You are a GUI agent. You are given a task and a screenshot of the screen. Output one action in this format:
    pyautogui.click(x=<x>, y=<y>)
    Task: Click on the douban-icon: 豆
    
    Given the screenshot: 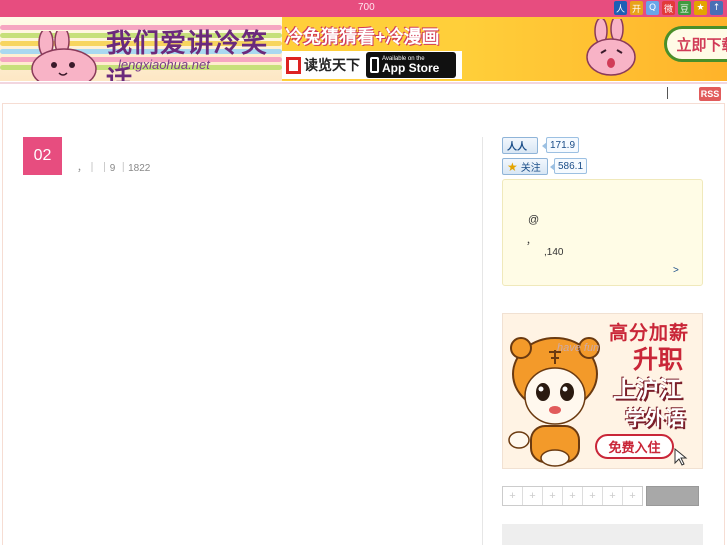 What is the action you would take?
    pyautogui.click(x=684, y=8)
    